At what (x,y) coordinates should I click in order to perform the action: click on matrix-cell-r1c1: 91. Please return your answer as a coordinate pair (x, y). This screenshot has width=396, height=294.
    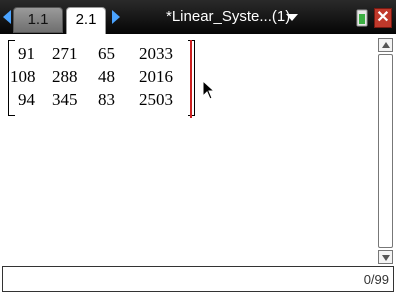
    Looking at the image, I should click on (26, 53).